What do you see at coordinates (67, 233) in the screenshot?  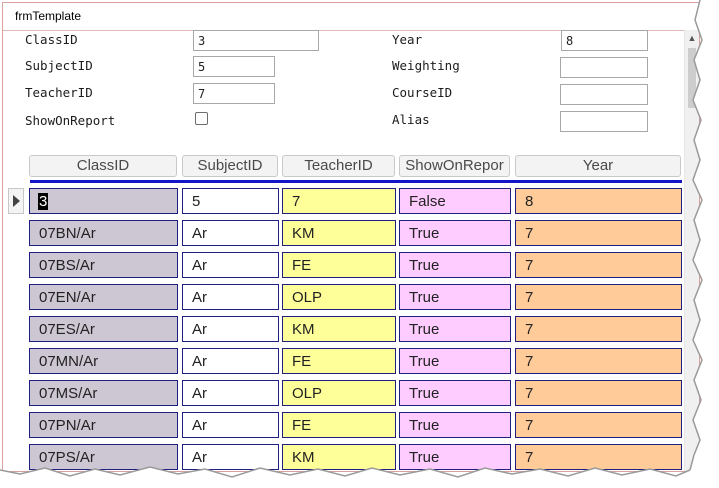 I see `cell-text: 07BN/Ar` at bounding box center [67, 233].